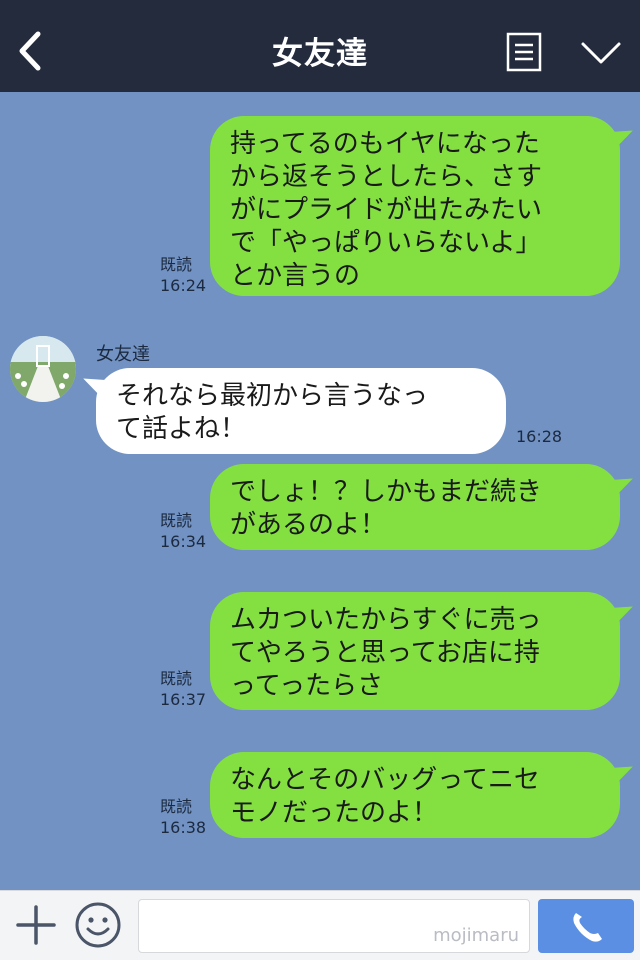 This screenshot has width=640, height=960. What do you see at coordinates (386, 210) in the screenshot?
I see `message-line: がにプライドが出たみたい` at bounding box center [386, 210].